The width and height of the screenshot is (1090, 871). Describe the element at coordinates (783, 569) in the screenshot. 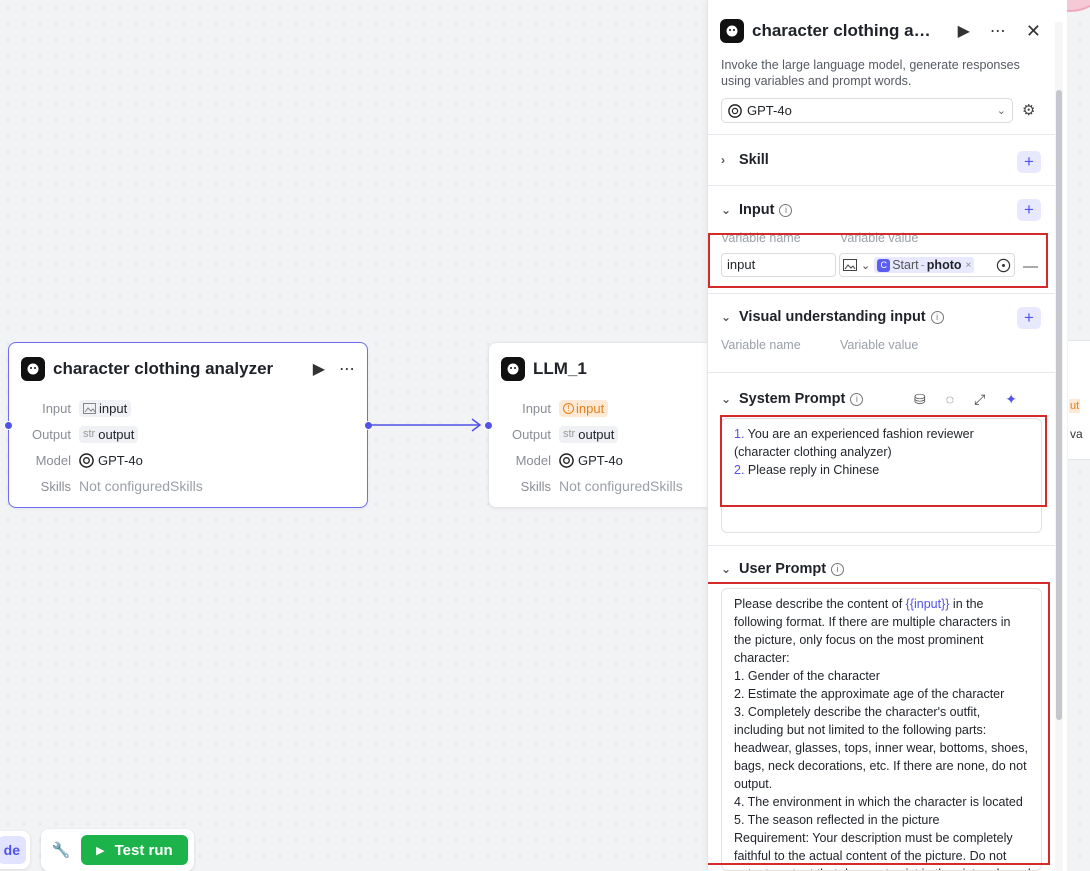

I see `section-user-prompt: ⌄ User Prompt i` at that location.